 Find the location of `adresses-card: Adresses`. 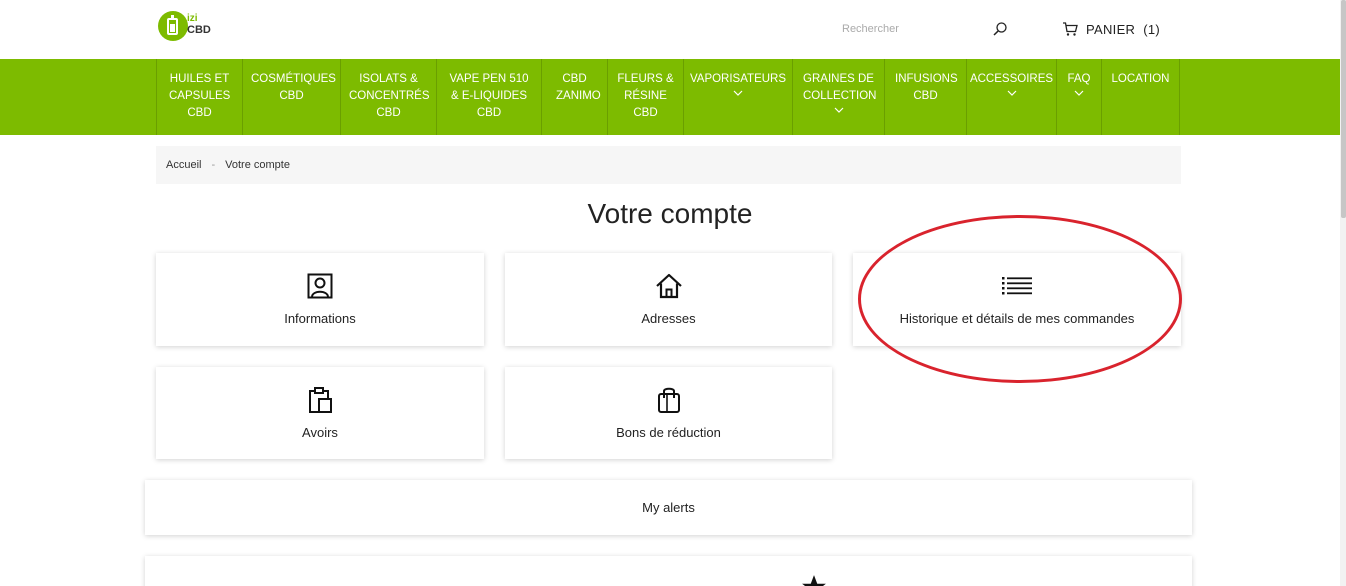

adresses-card: Adresses is located at coordinates (668, 299).